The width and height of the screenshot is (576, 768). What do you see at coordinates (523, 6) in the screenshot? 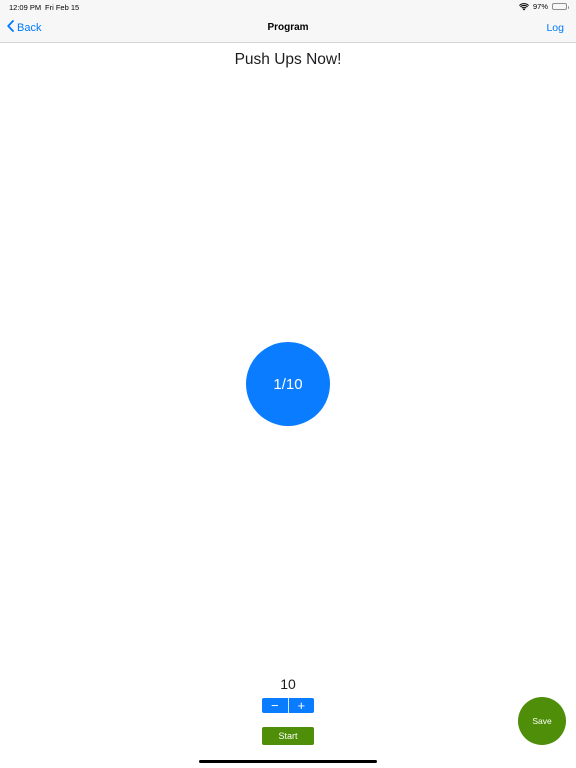
I see `wifi-icon` at bounding box center [523, 6].